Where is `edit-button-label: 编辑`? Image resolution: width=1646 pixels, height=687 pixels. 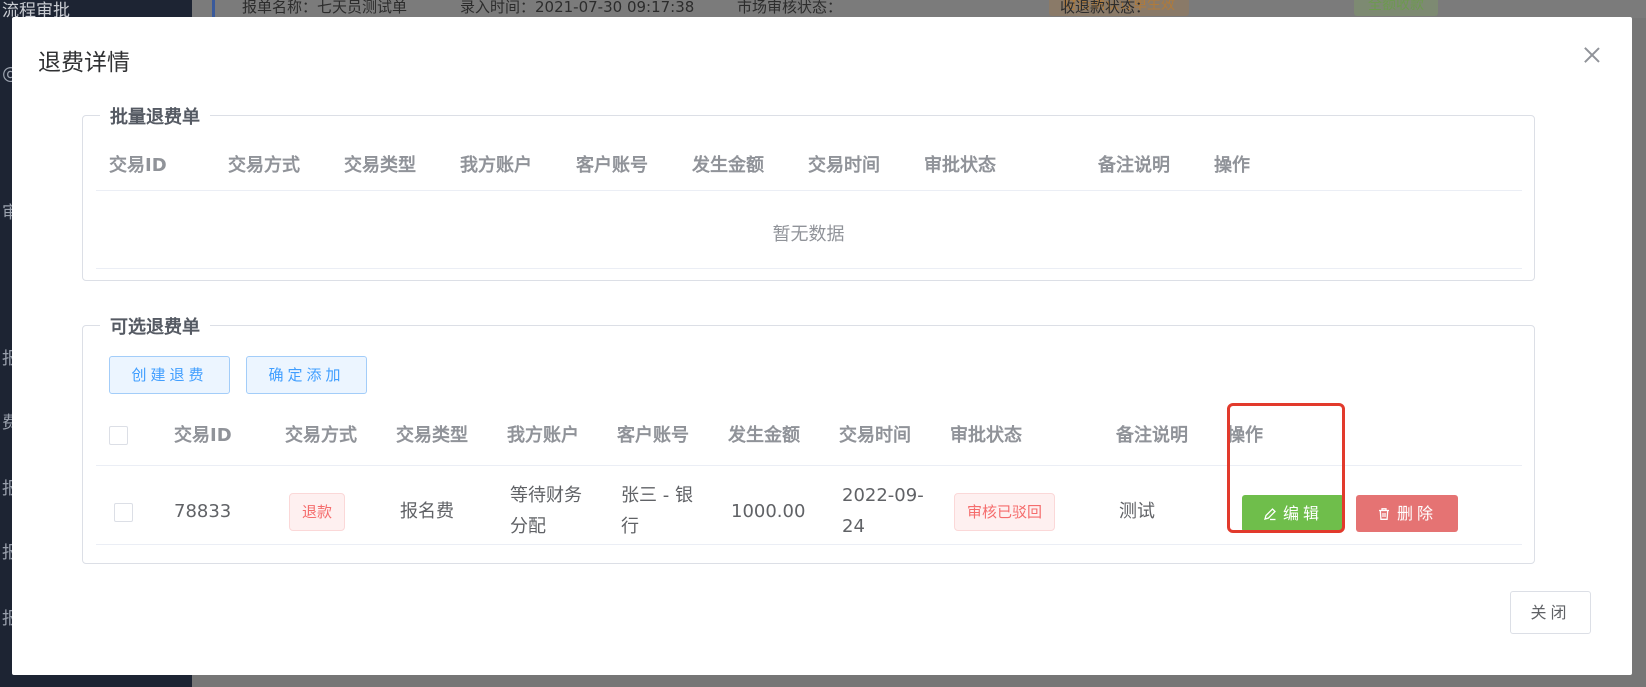
edit-button-label: 编辑 is located at coordinates (1302, 513).